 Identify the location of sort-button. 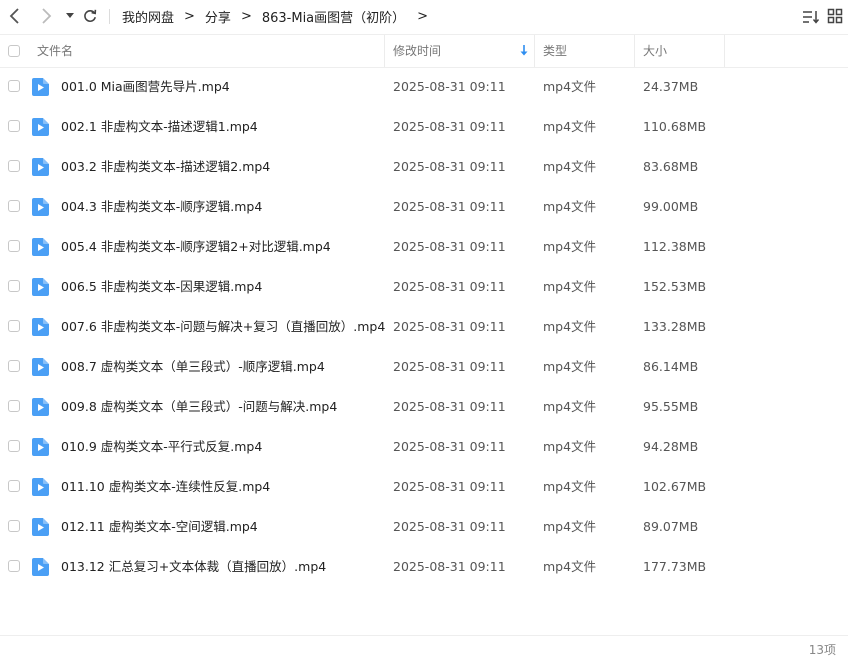
(811, 17).